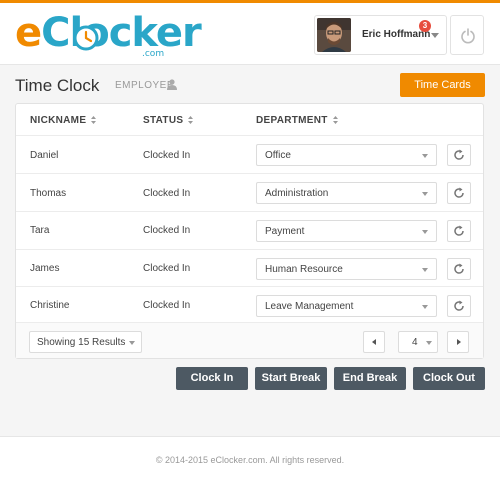 The width and height of the screenshot is (500, 500). What do you see at coordinates (334, 35) in the screenshot?
I see `avatar` at bounding box center [334, 35].